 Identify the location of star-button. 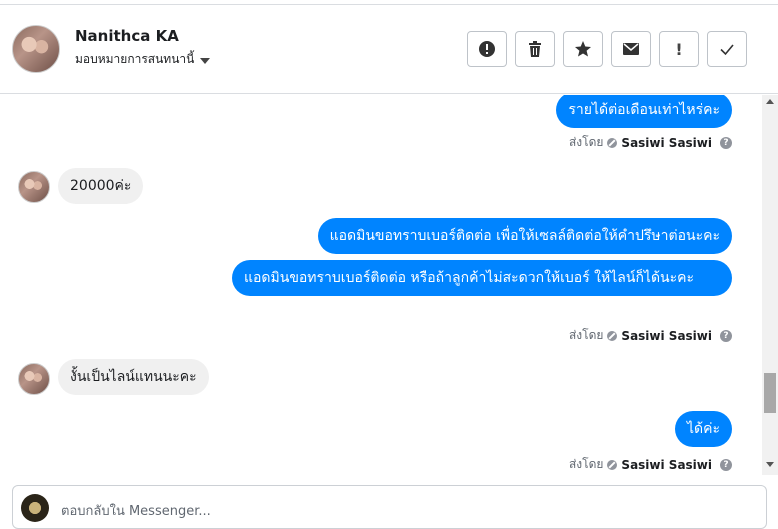
(583, 49).